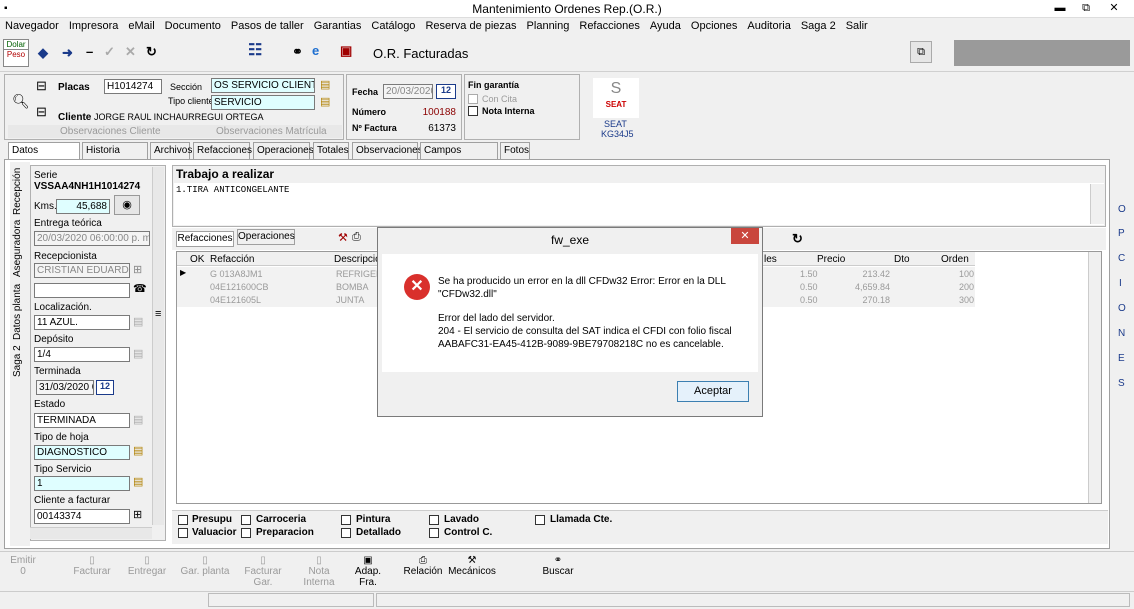 The height and width of the screenshot is (609, 1134). Describe the element at coordinates (158, 346) in the screenshot. I see `reception-scrollbar` at that location.